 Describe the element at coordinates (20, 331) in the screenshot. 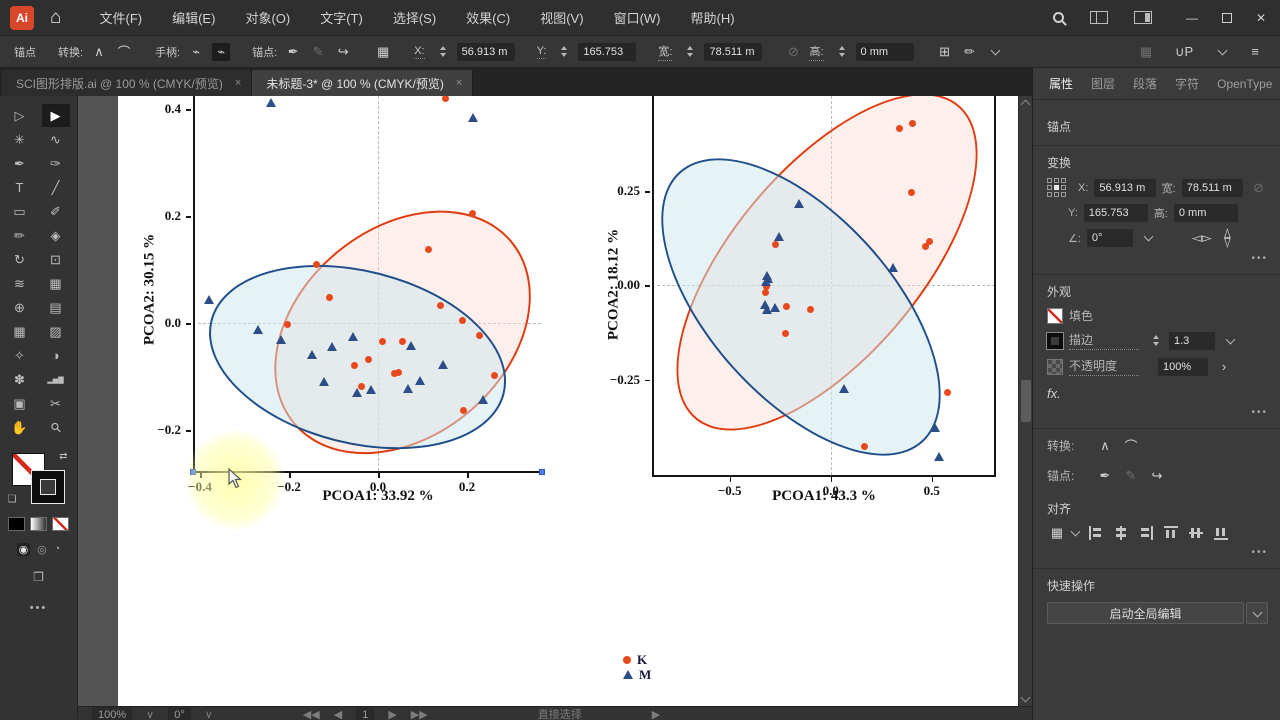

I see `mesh-tool: ▦` at that location.